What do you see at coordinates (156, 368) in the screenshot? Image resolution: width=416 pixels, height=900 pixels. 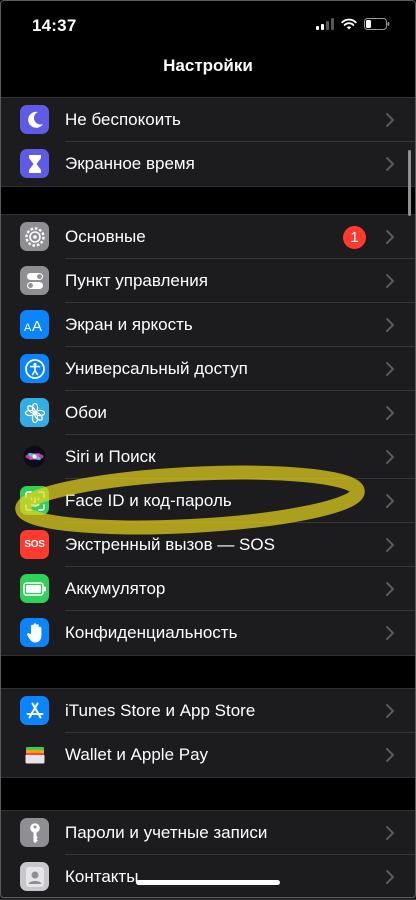 I see `settings-row-label: Универсальный доступ` at bounding box center [156, 368].